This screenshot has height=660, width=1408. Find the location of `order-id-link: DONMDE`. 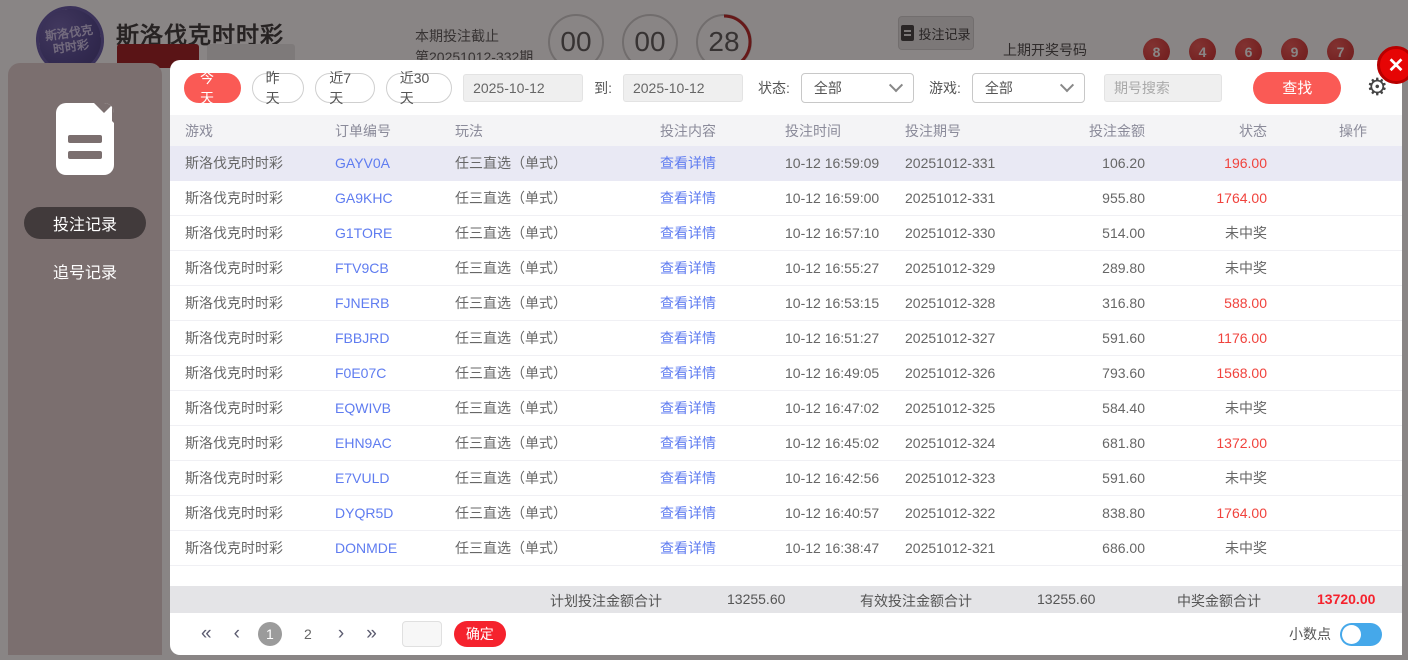

order-id-link: DONMDE is located at coordinates (395, 548).